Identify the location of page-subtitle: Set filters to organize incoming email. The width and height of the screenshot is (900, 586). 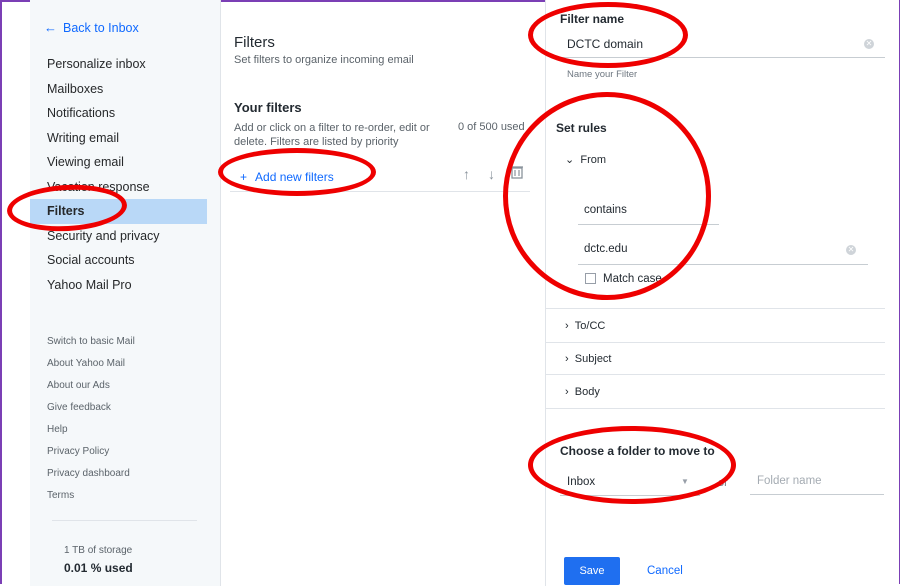
(324, 60).